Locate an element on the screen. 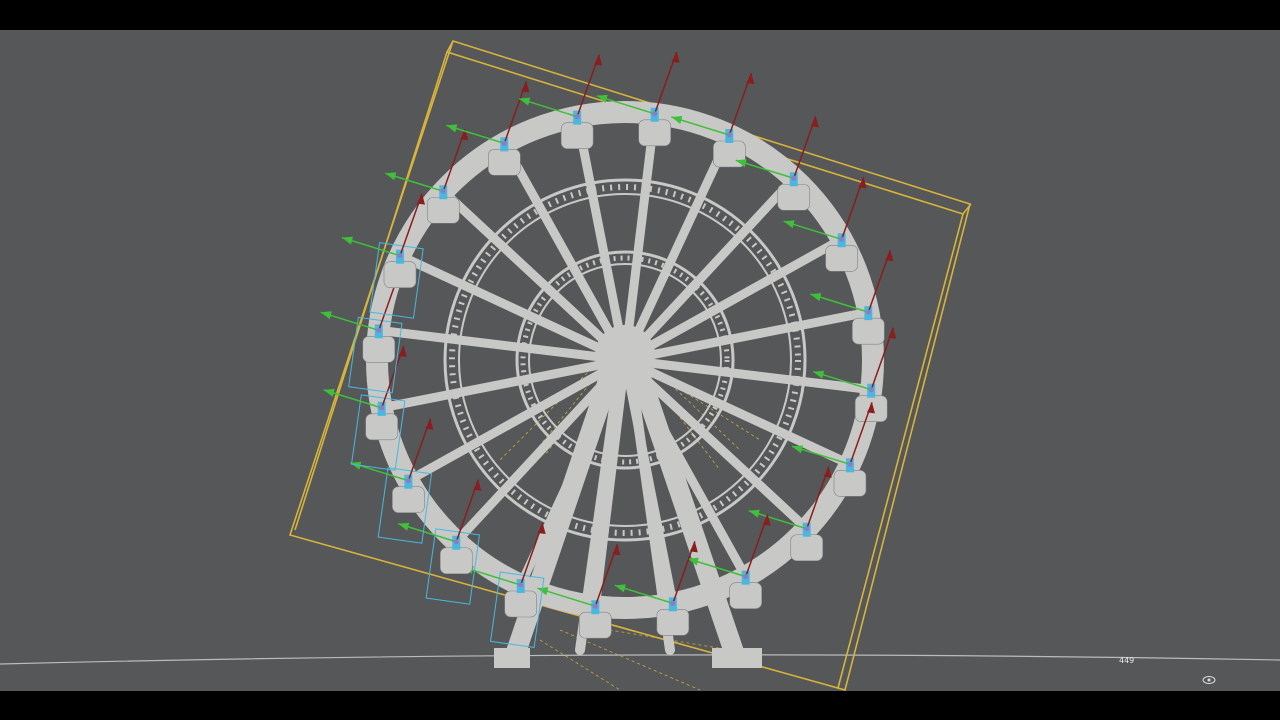 The width and height of the screenshot is (1280, 720). view-cube-icon is located at coordinates (1209, 680).